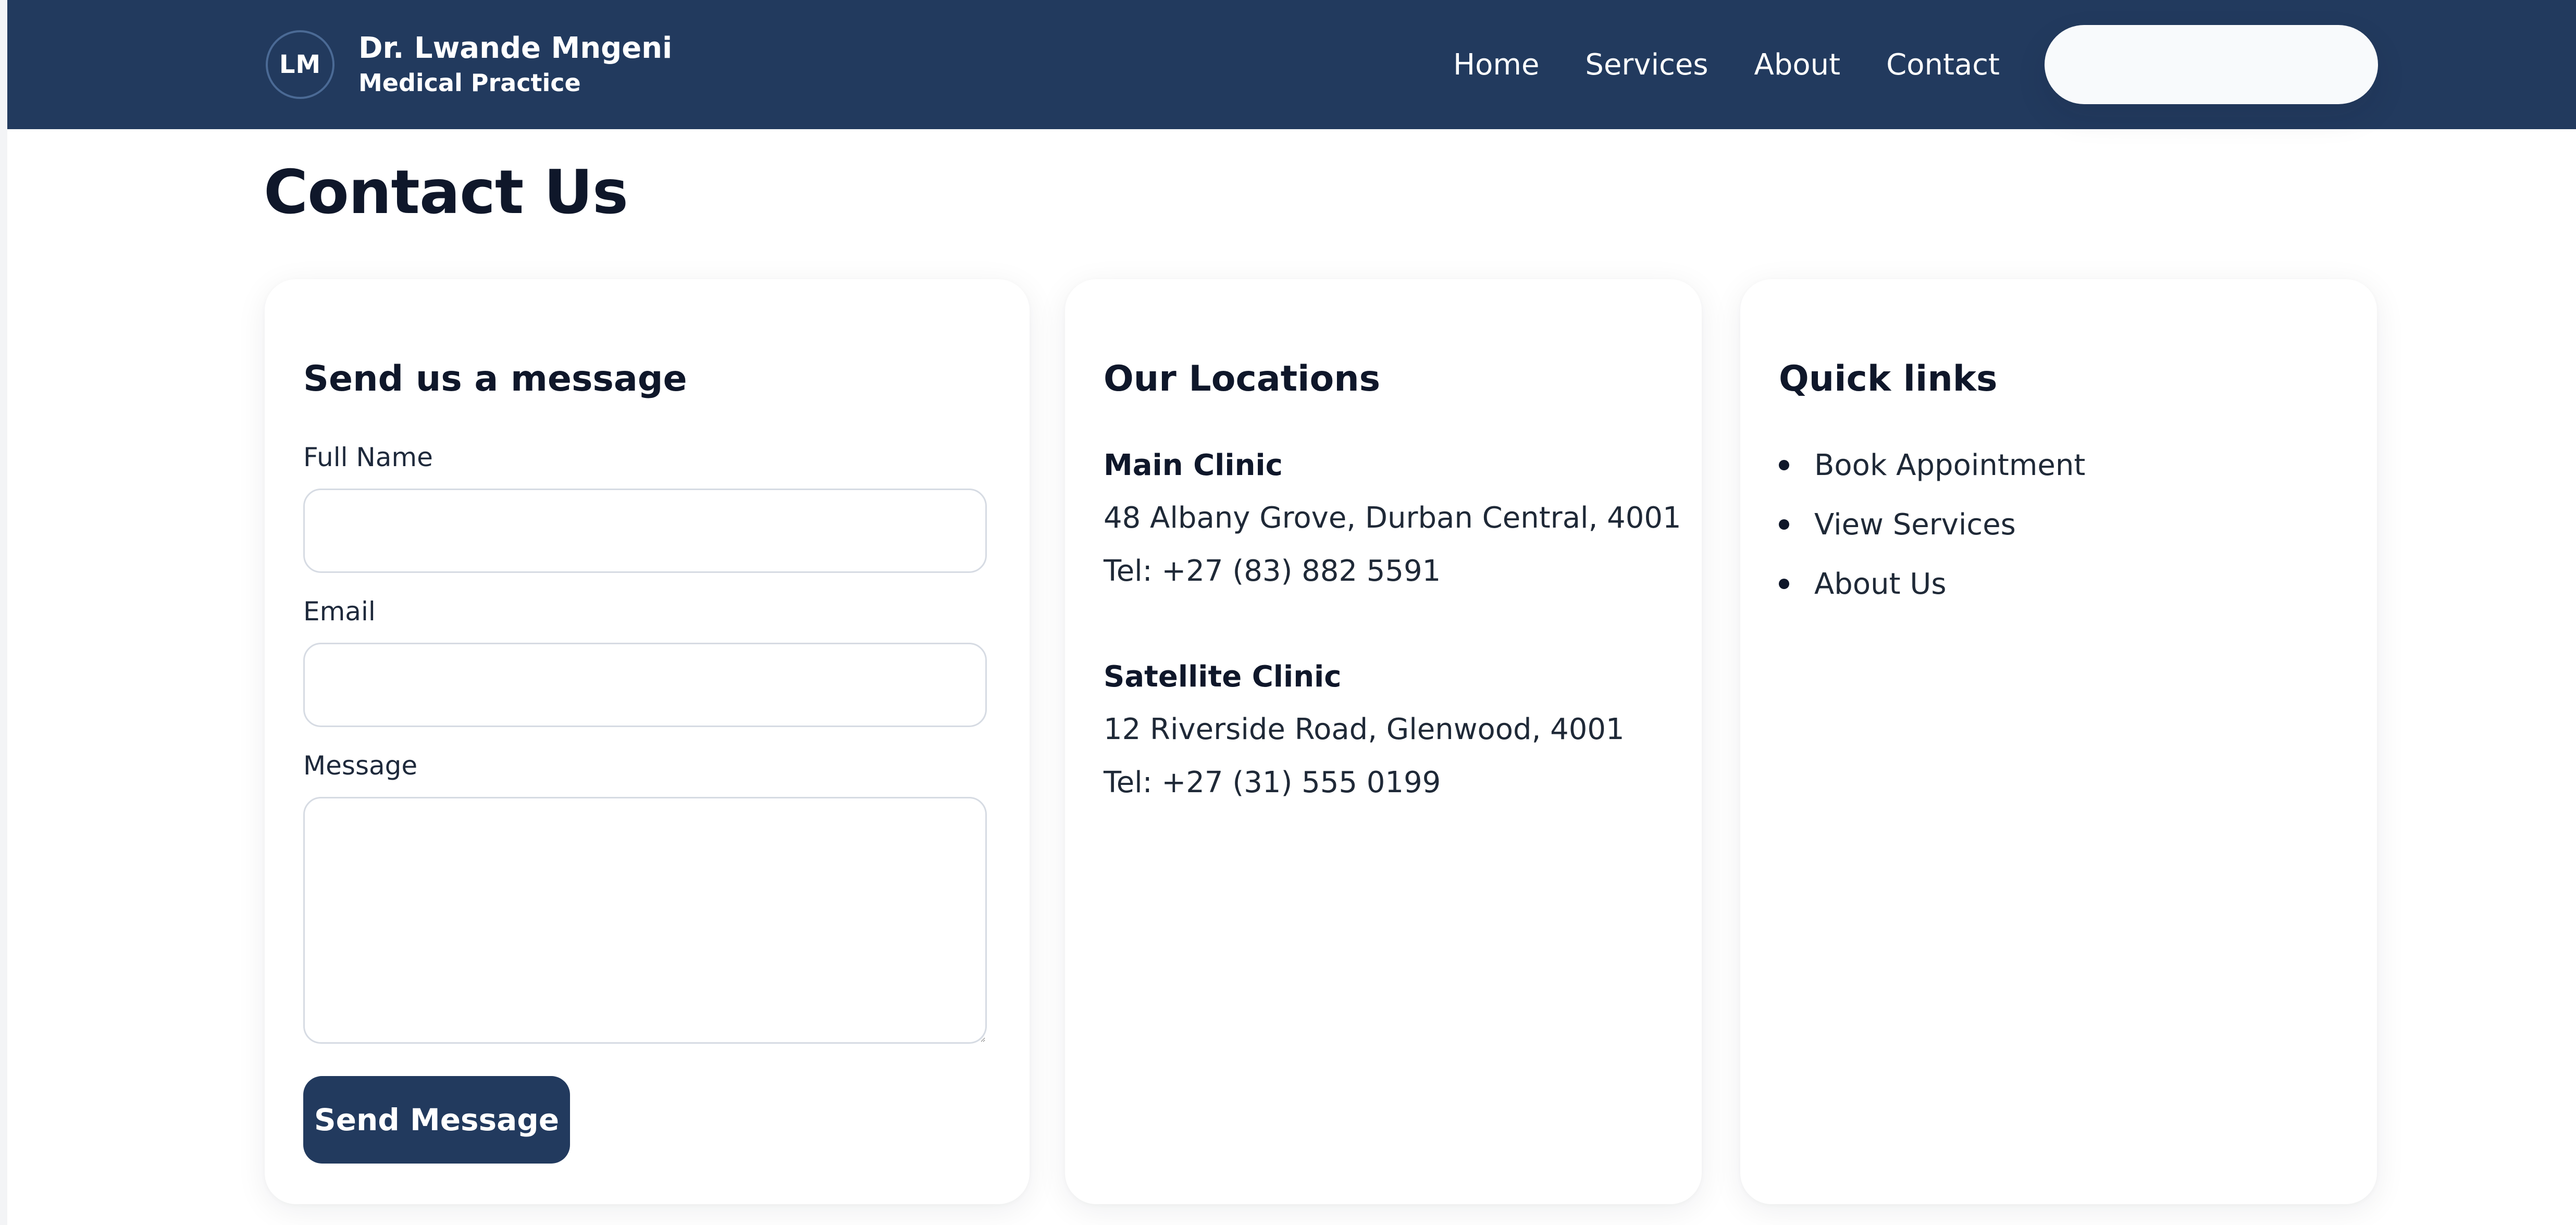 The height and width of the screenshot is (1225, 2576). Describe the element at coordinates (515, 48) in the screenshot. I see `brand-name: Dr. Lwande Mngeni` at that location.